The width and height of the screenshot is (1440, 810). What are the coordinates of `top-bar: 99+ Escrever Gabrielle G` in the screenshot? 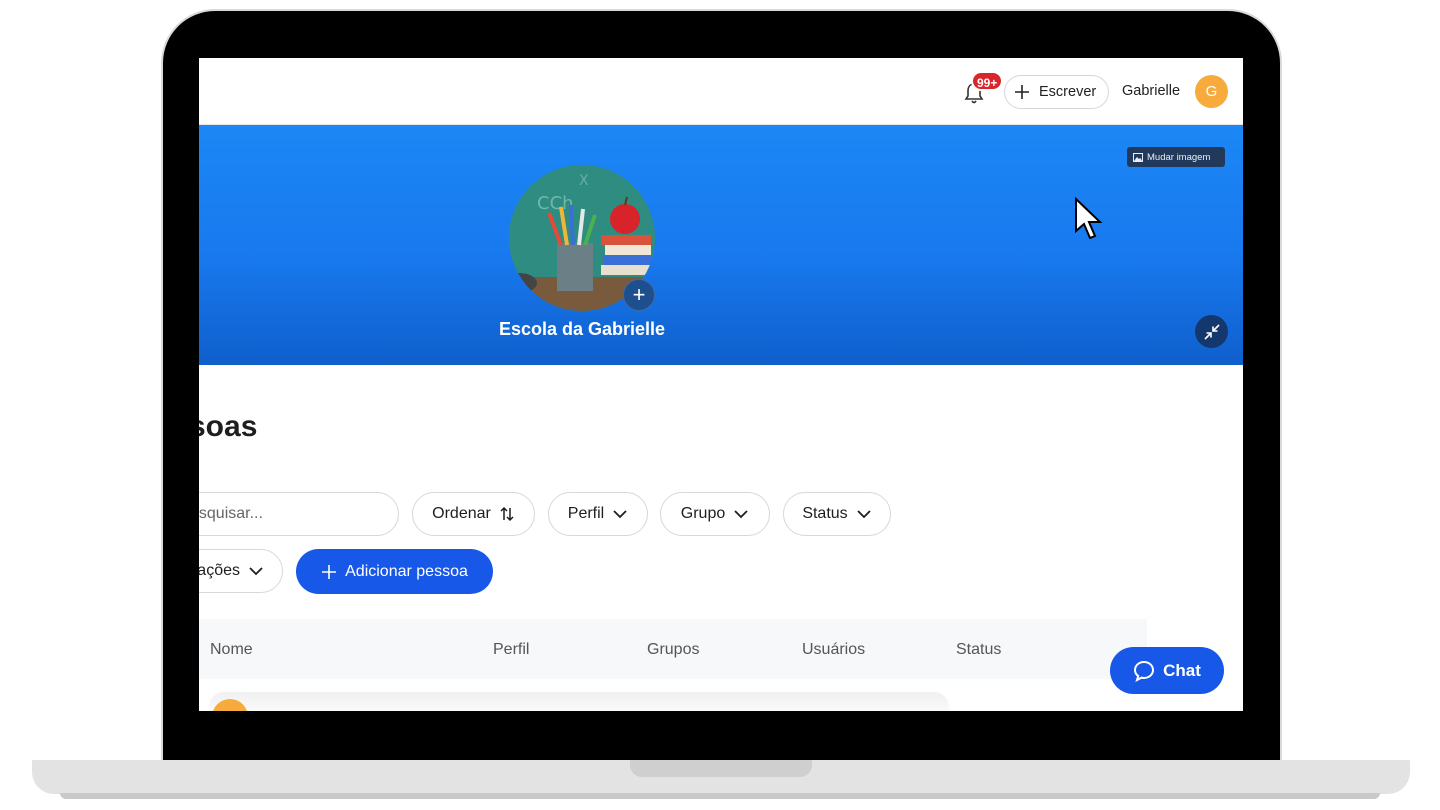 It's located at (721, 91).